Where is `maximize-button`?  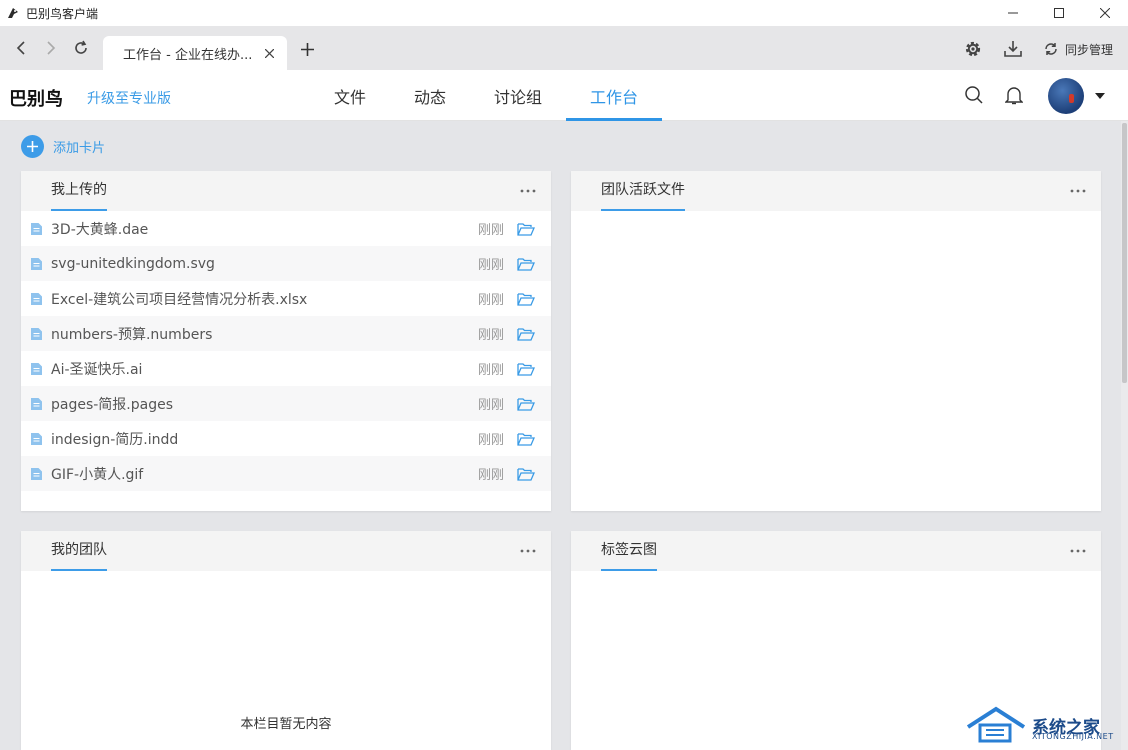
maximize-button is located at coordinates (1059, 13).